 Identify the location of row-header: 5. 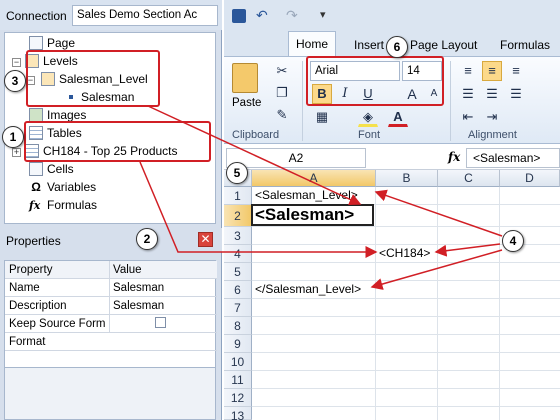
(238, 272).